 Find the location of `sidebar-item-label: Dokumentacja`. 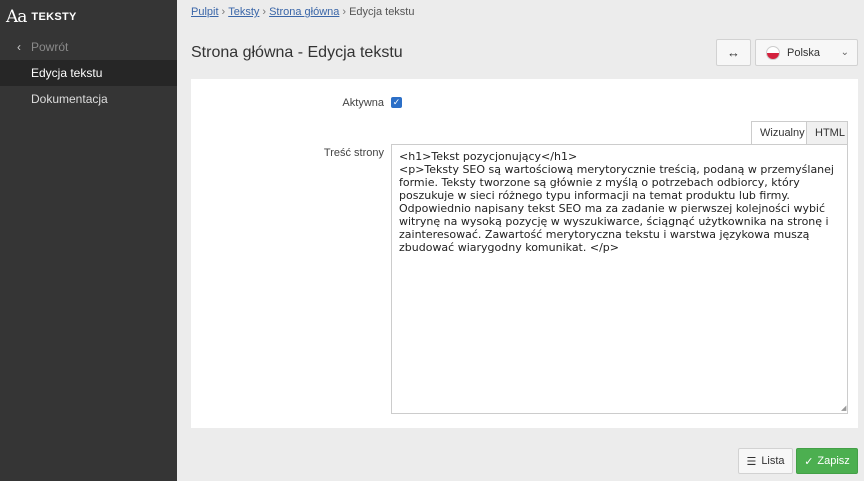

sidebar-item-label: Dokumentacja is located at coordinates (69, 99).